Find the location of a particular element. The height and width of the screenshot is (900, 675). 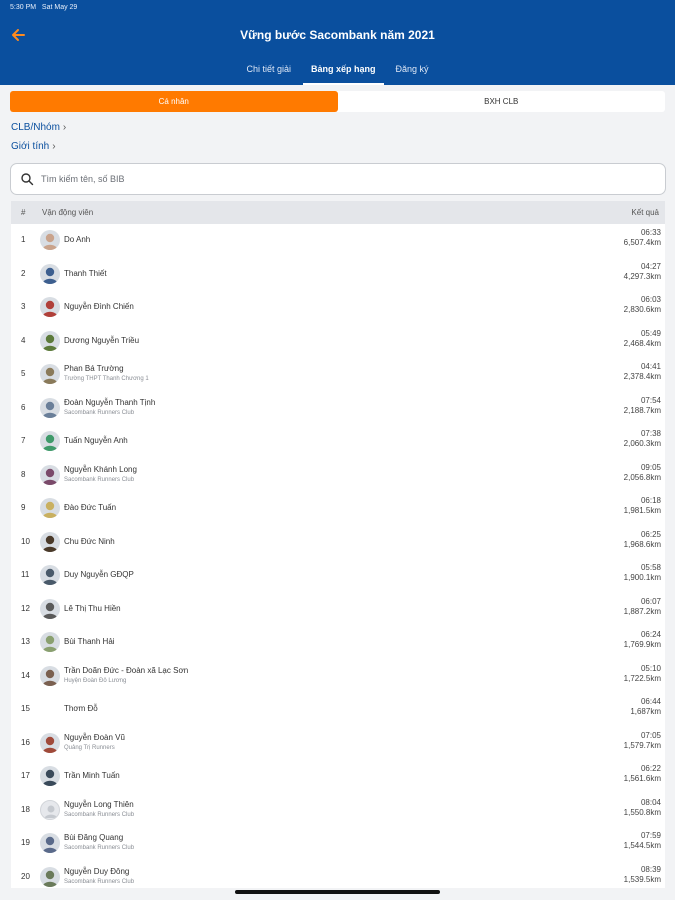

result-distance: 2,188.7km is located at coordinates (642, 410).